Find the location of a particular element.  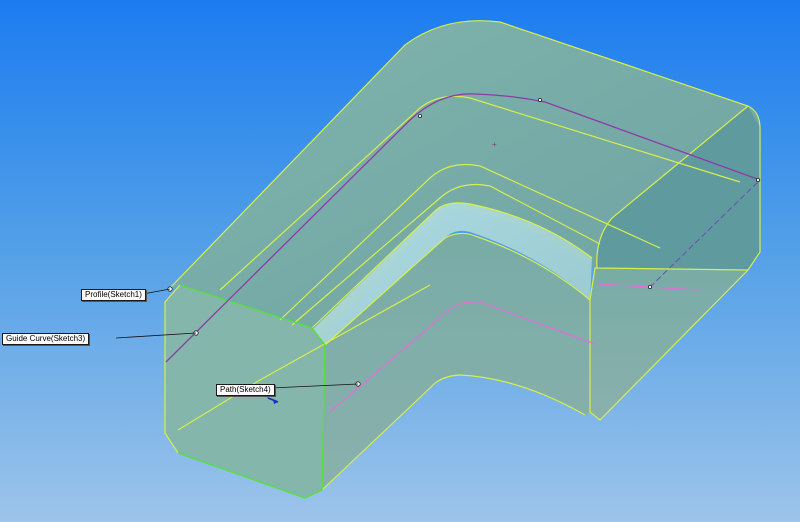

path-callout: Path(Sketch4) is located at coordinates (245, 390).